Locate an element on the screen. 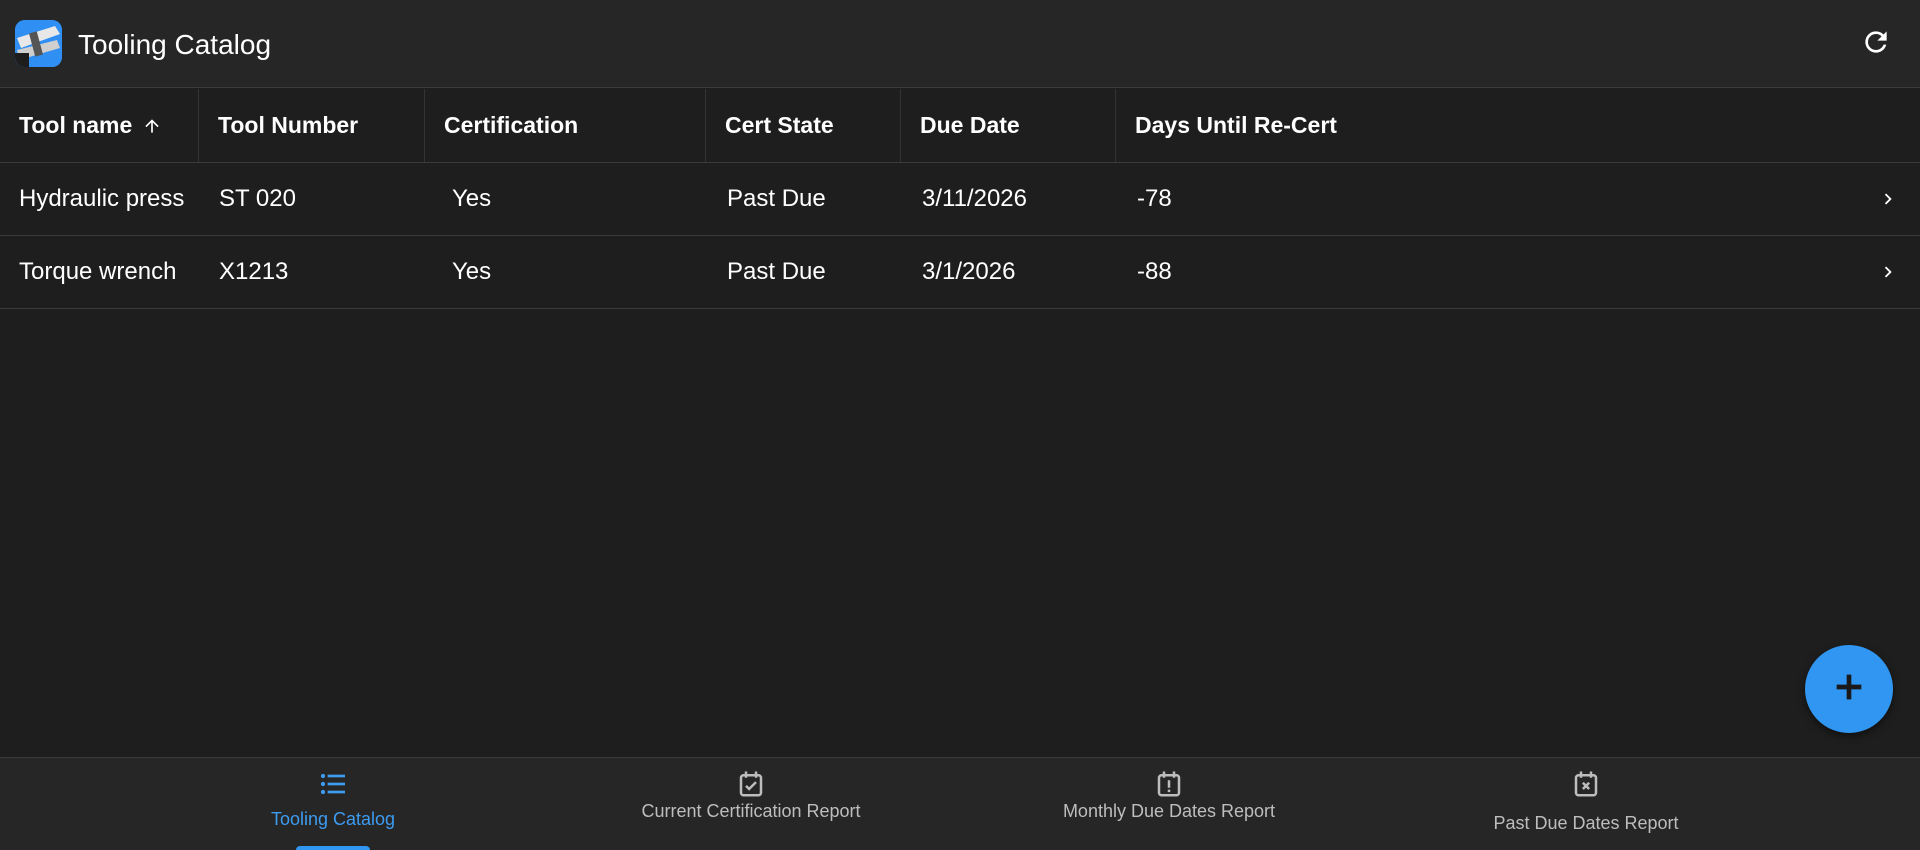 This screenshot has width=1920, height=850. cell-tool-number: ST 020 is located at coordinates (257, 198).